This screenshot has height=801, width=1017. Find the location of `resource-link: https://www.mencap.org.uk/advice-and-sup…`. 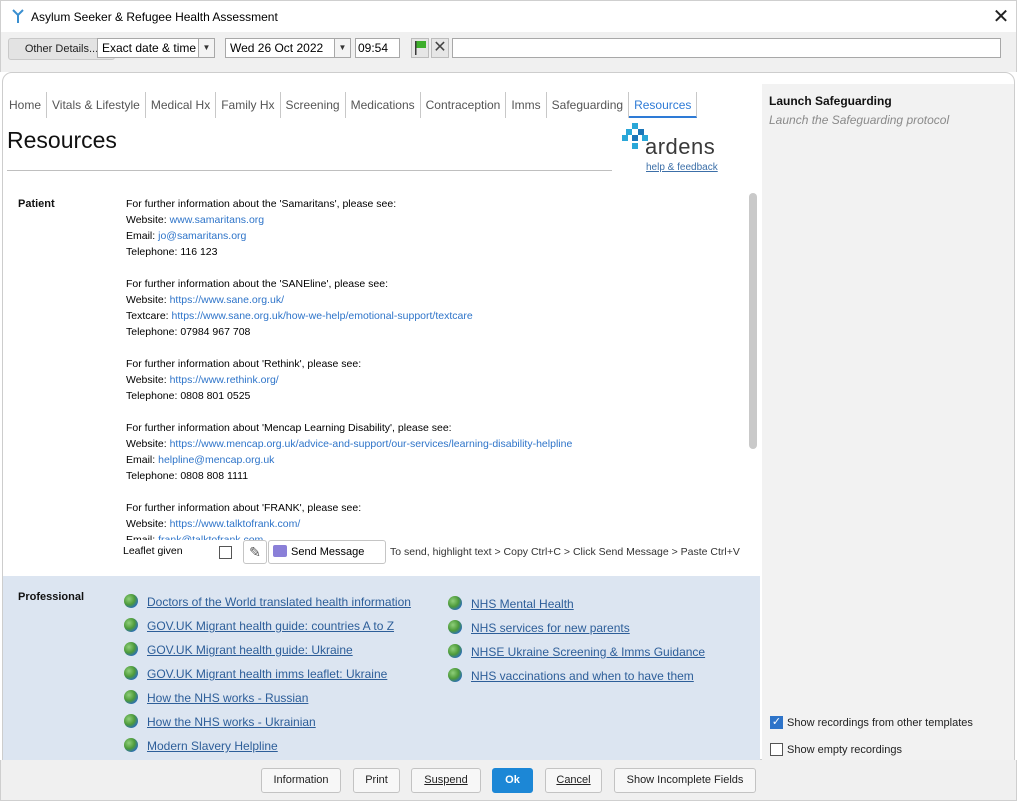

resource-link: https://www.mencap.org.uk/advice-and-sup… is located at coordinates (371, 444).